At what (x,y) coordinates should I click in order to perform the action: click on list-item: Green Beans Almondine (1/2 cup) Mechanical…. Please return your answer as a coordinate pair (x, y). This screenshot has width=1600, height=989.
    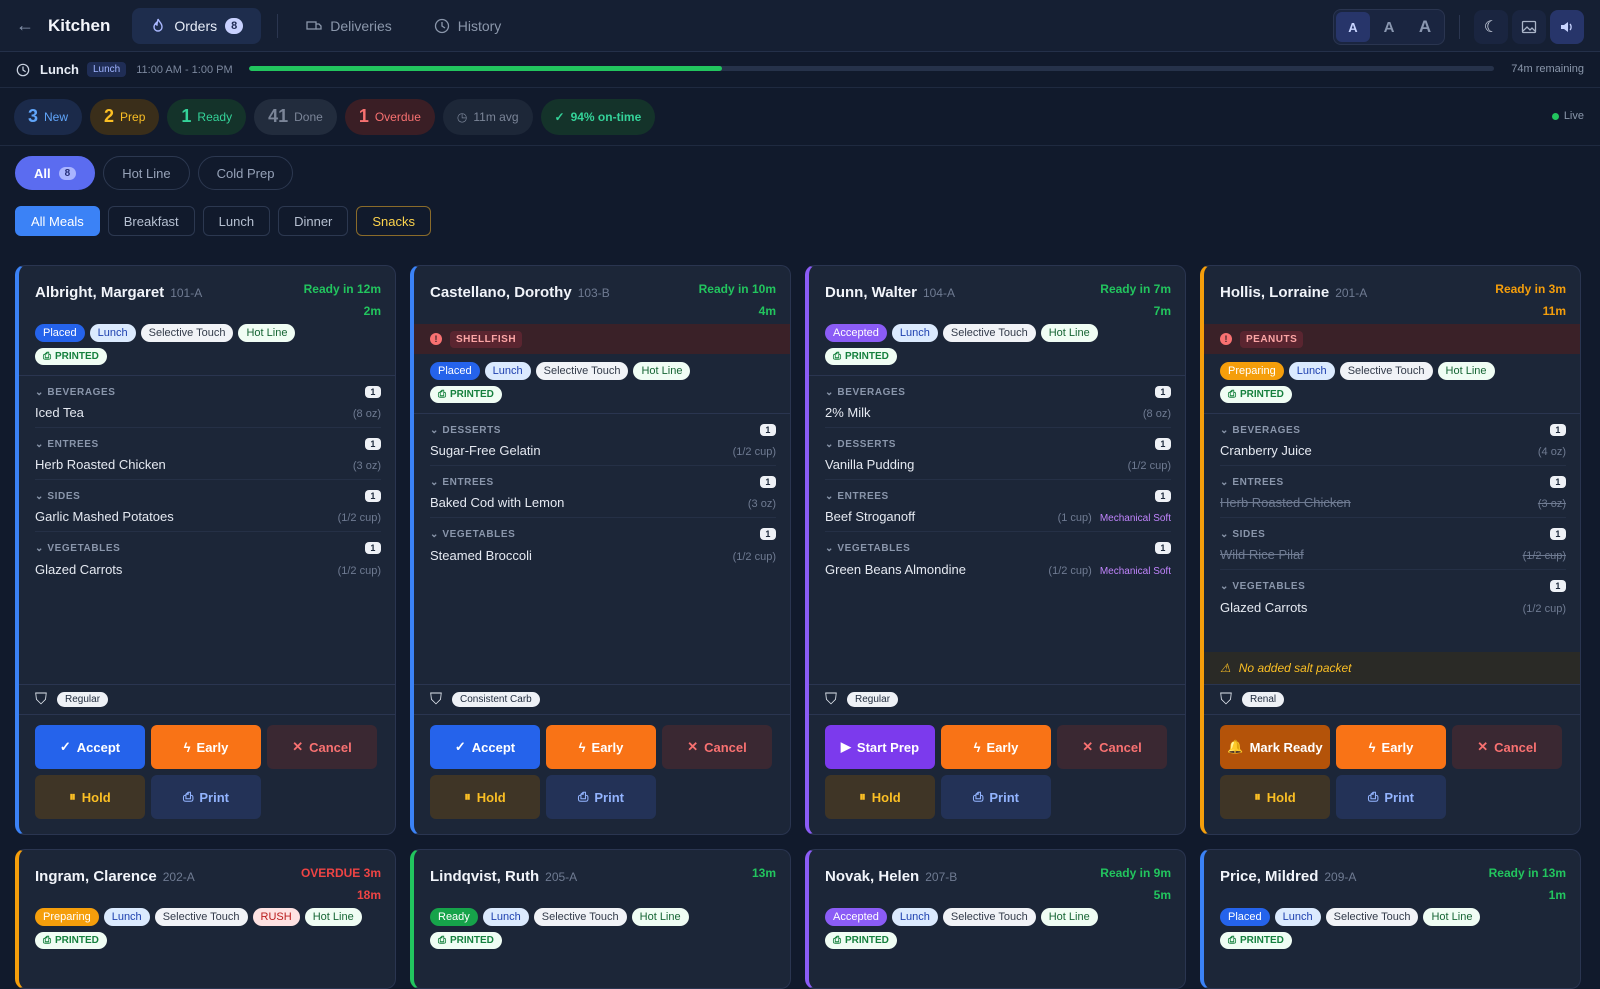
    Looking at the image, I should click on (998, 569).